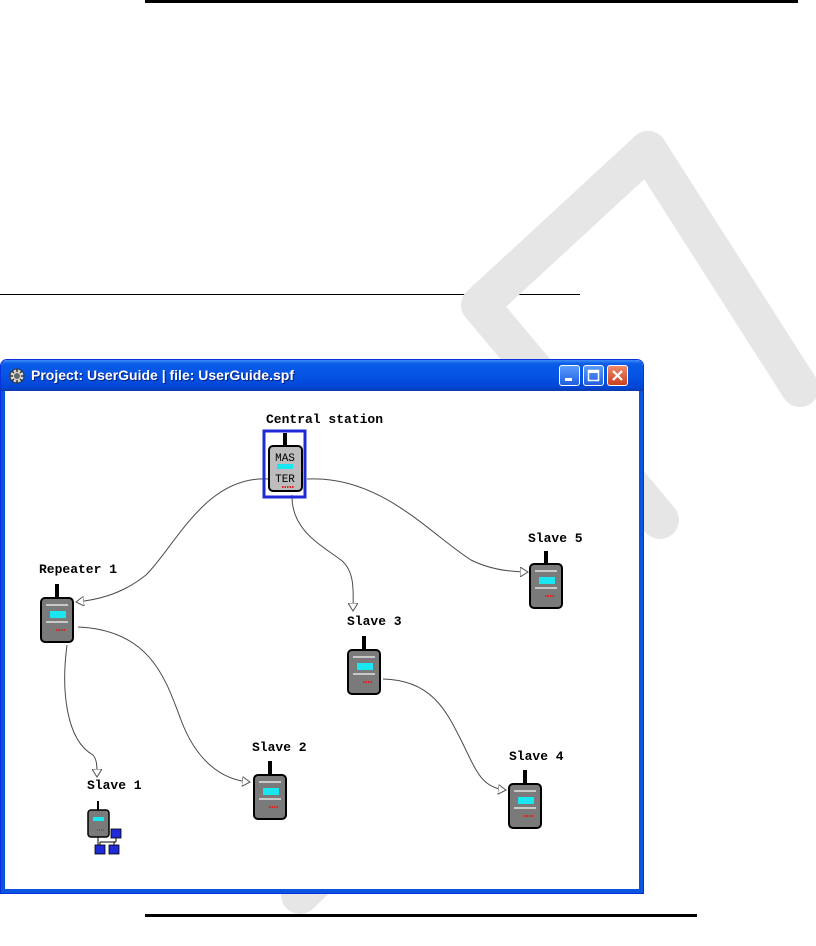 Image resolution: width=816 pixels, height=946 pixels. Describe the element at coordinates (536, 756) in the screenshot. I see `label-slave-4: Slave 4` at that location.